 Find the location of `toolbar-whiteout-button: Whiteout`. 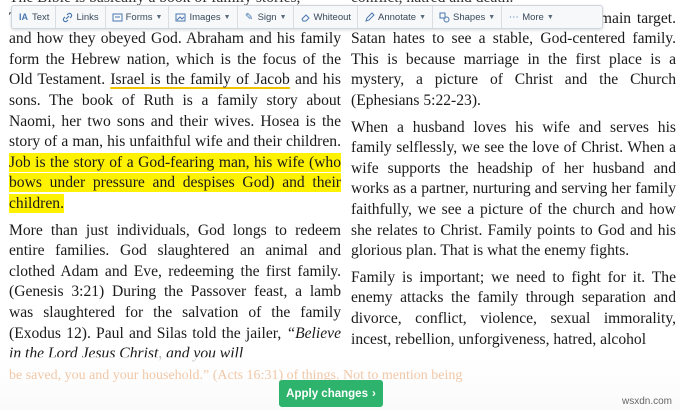

toolbar-whiteout-button: Whiteout is located at coordinates (326, 17).